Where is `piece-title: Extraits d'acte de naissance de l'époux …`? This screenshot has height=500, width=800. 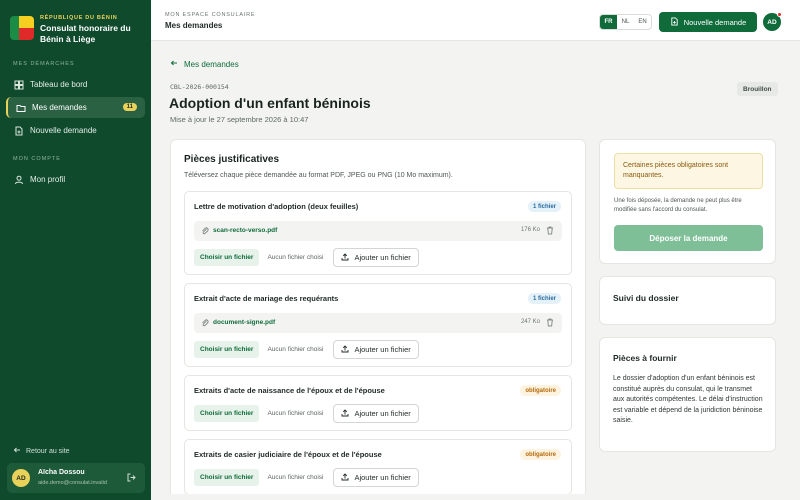 piece-title: Extraits d'acte de naissance de l'époux … is located at coordinates (289, 390).